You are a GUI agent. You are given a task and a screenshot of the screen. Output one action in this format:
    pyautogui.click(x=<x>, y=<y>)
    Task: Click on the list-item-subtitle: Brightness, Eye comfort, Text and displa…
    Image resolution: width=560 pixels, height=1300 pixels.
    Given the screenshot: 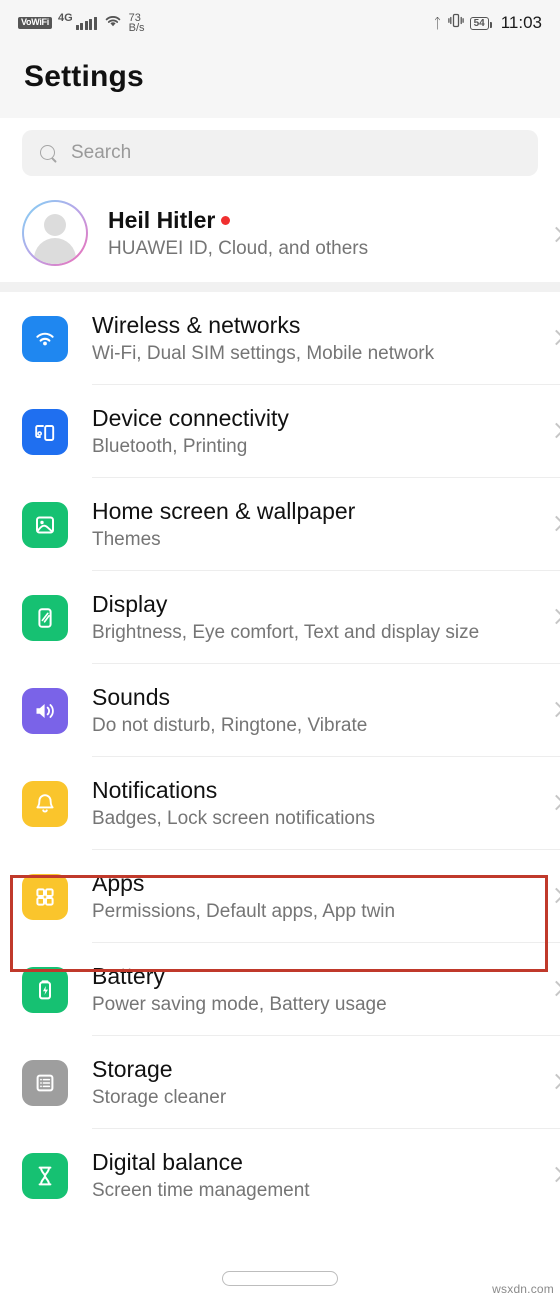 What is the action you would take?
    pyautogui.click(x=286, y=632)
    